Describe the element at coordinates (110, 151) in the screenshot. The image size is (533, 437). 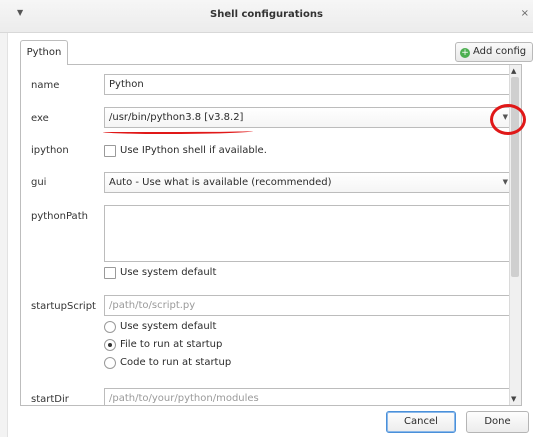
I see `ipython-checkbox` at that location.